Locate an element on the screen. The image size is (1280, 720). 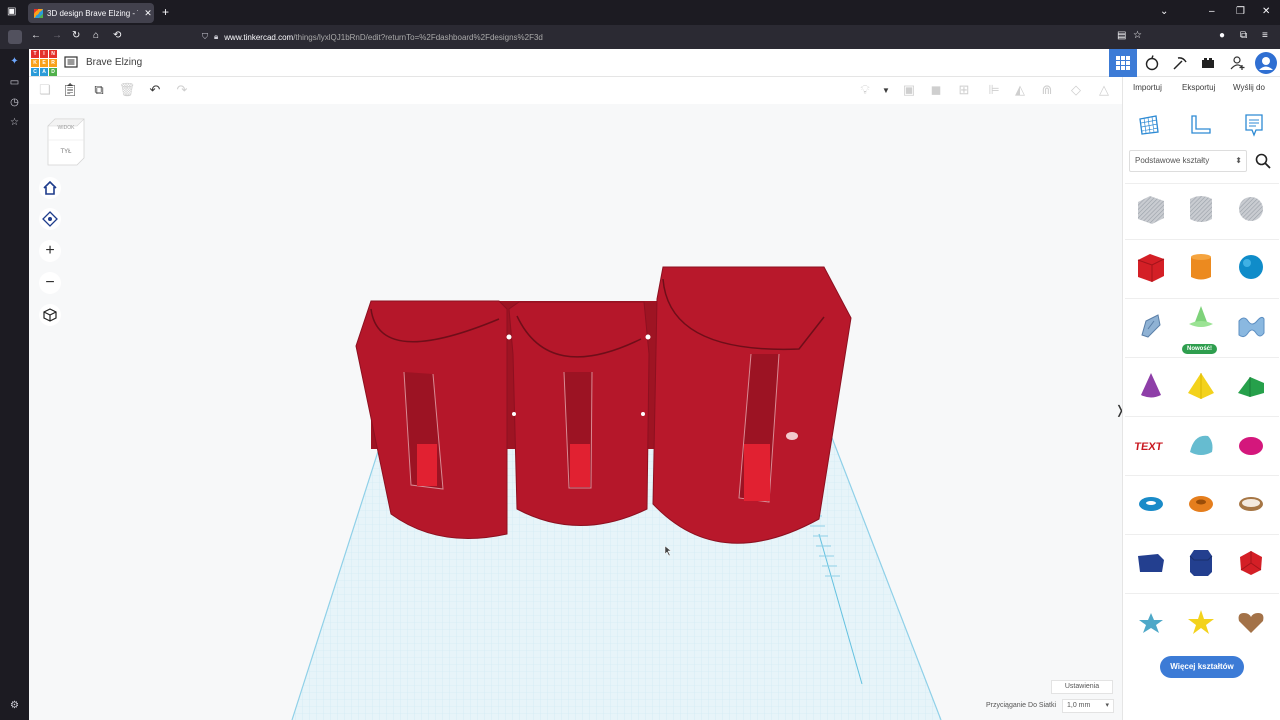
shape-paraboloid is located at coordinates (1201, 445).